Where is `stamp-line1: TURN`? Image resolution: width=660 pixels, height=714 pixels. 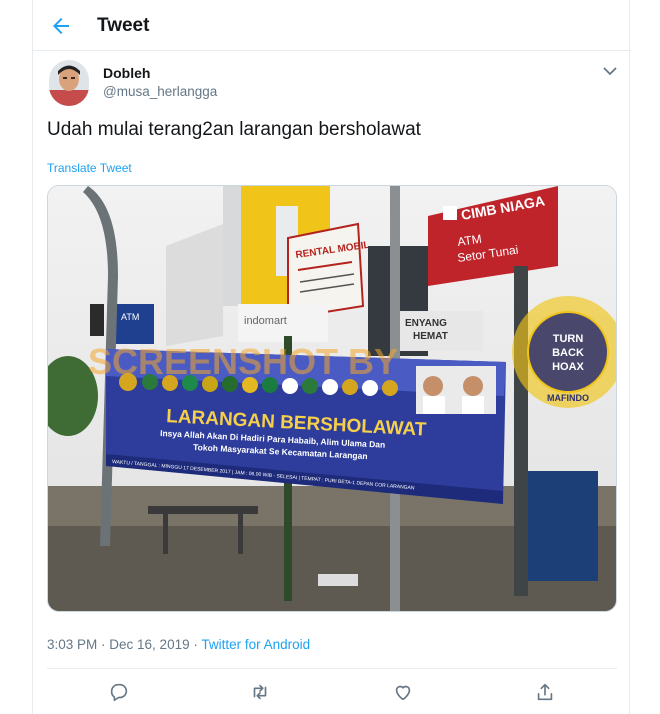
stamp-line1: TURN is located at coordinates (568, 339).